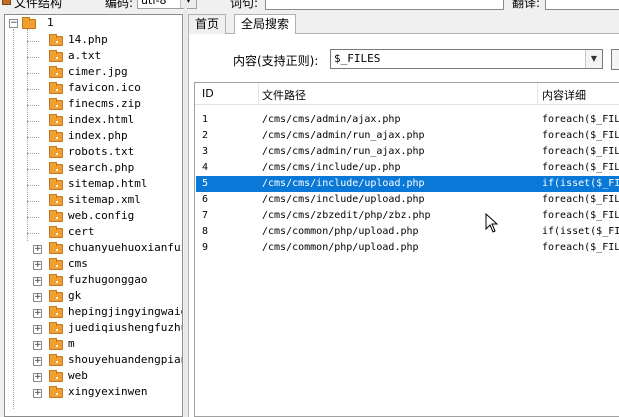 The width and height of the screenshot is (619, 417). What do you see at coordinates (107, 391) in the screenshot?
I see `tree-item-folder: xingyexinwen` at bounding box center [107, 391].